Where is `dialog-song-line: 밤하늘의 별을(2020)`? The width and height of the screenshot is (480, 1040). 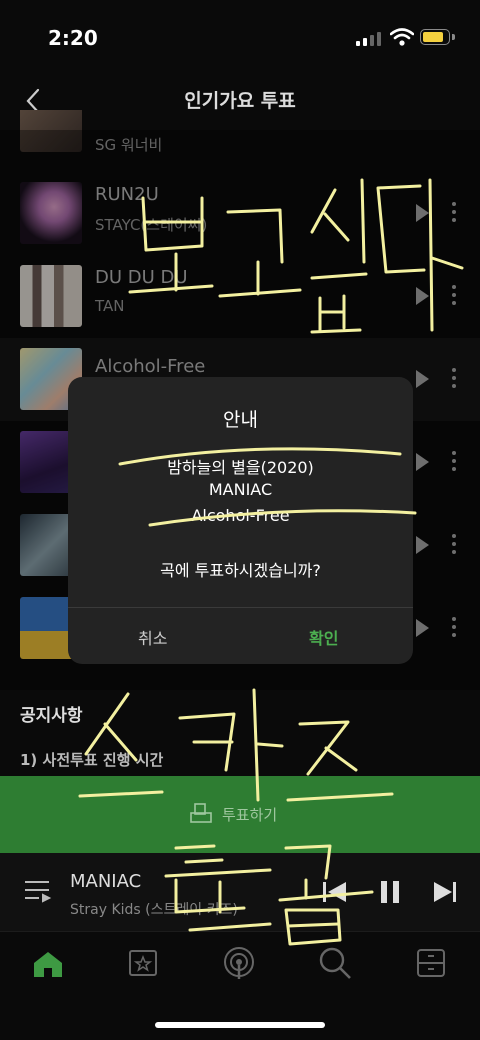 dialog-song-line: 밤하늘의 별을(2020) is located at coordinates (240, 467).